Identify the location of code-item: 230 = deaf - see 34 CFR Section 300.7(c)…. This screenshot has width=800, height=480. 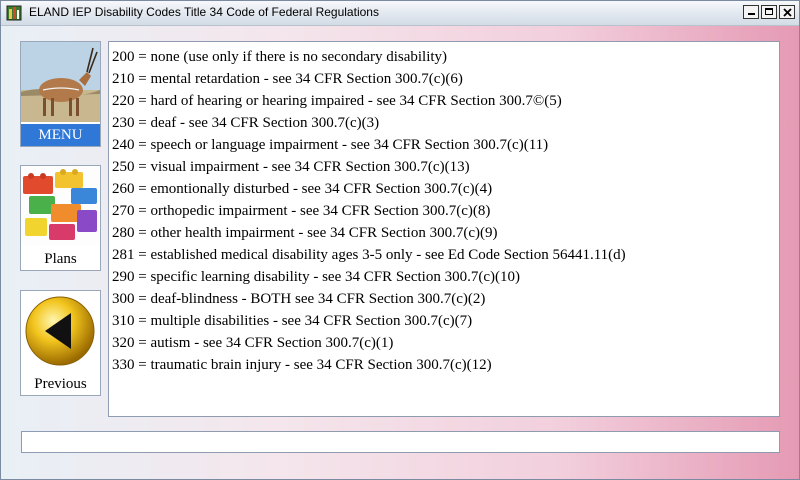
(445, 123).